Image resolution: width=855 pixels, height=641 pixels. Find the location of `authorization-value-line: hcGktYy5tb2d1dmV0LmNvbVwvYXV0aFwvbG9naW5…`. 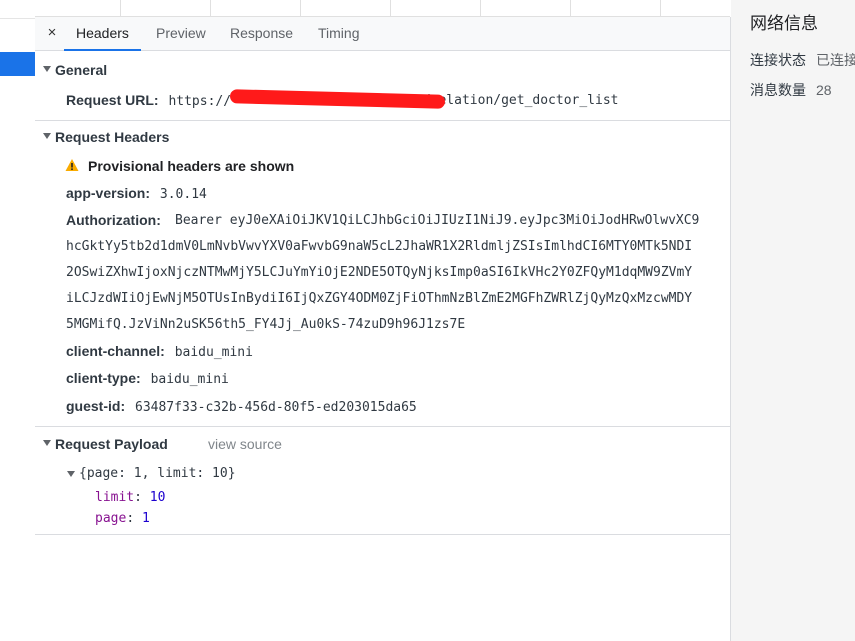

authorization-value-line: hcGktYy5tb2d1dmV0LmNvbVwvYXV0aFwvbG9naW5… is located at coordinates (379, 246).